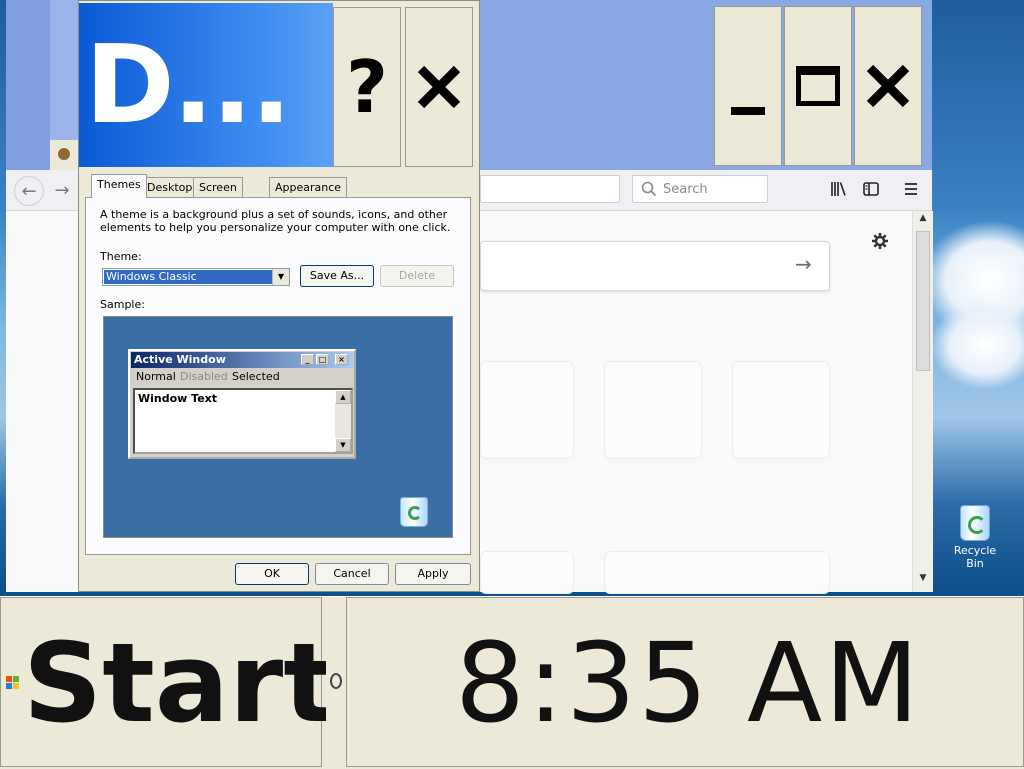  I want to click on delete-button: Delete, so click(417, 276).